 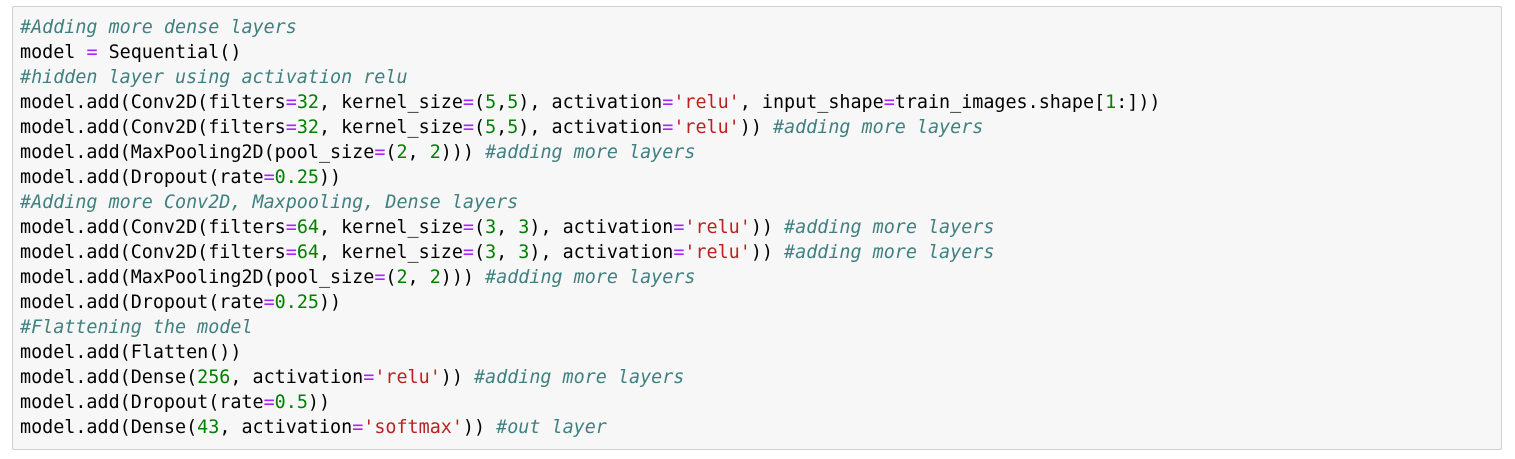 What do you see at coordinates (1111, 102) in the screenshot?
I see `number-token: 1` at bounding box center [1111, 102].